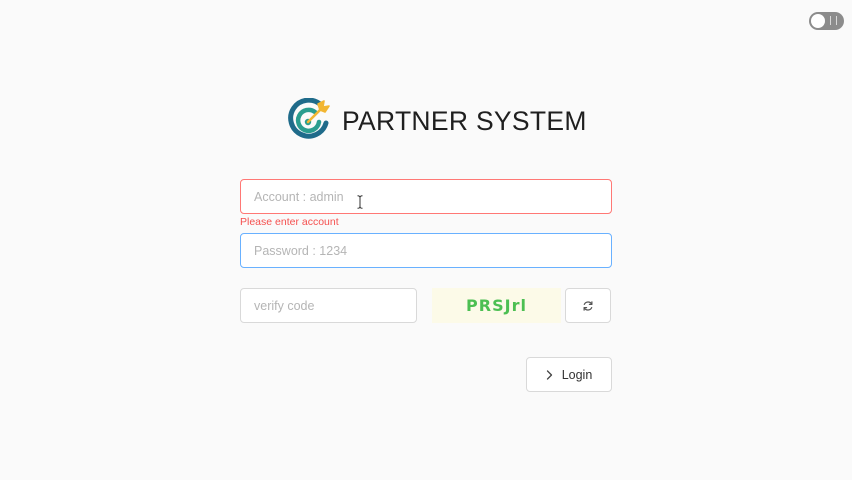 Image resolution: width=852 pixels, height=480 pixels. I want to click on toggle-mark-icon, so click(833, 20).